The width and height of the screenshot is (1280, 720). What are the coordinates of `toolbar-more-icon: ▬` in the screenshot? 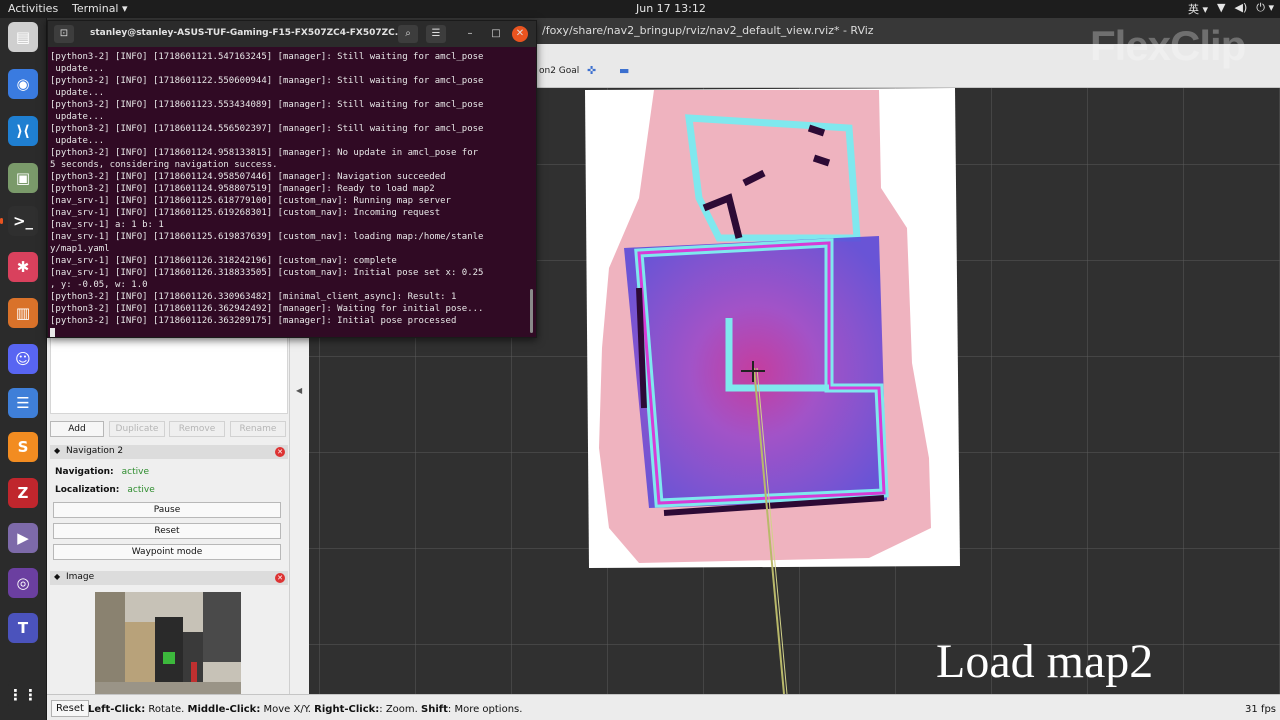 It's located at (624, 70).